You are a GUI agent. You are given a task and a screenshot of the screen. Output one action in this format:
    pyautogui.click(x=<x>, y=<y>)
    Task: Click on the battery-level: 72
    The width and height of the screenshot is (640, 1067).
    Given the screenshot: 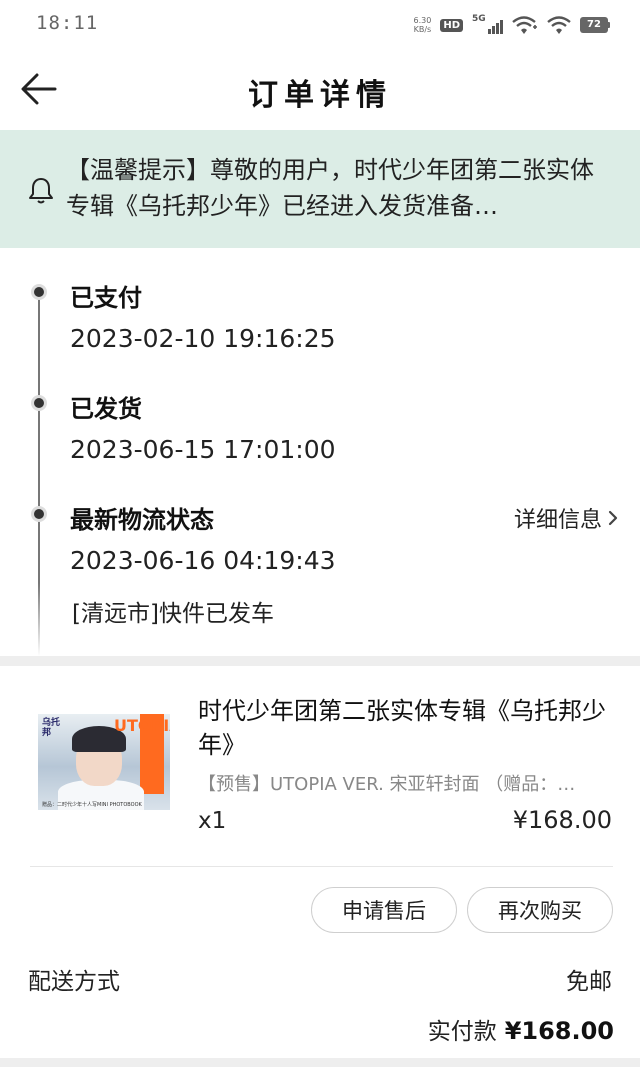 What is the action you would take?
    pyautogui.click(x=594, y=25)
    